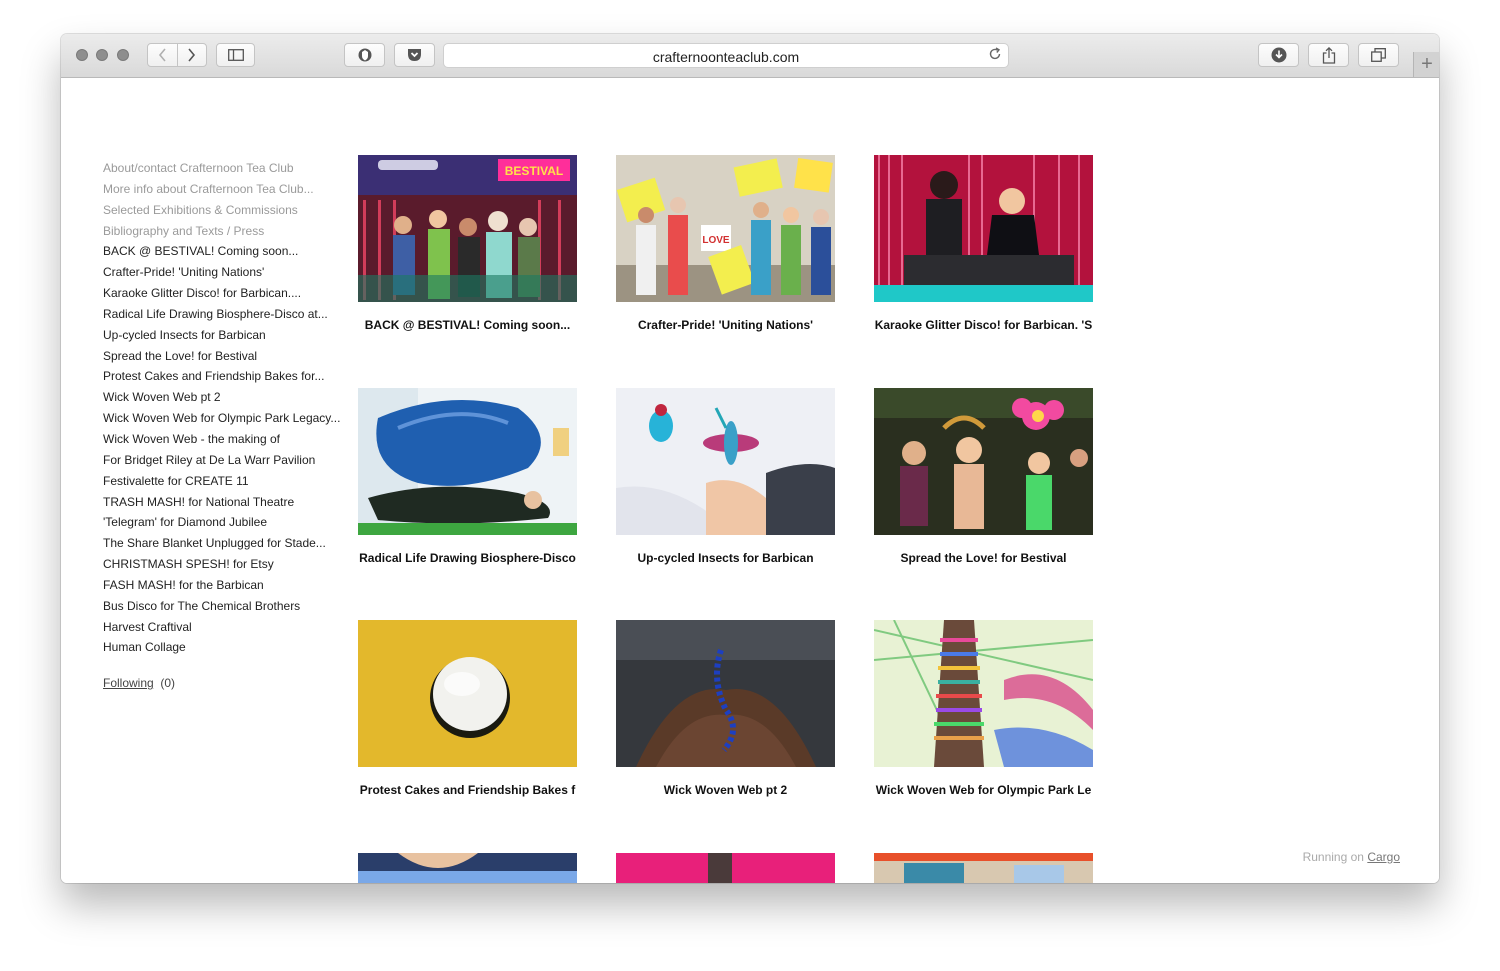 The height and width of the screenshot is (971, 1500). I want to click on share-button, so click(1328, 55).